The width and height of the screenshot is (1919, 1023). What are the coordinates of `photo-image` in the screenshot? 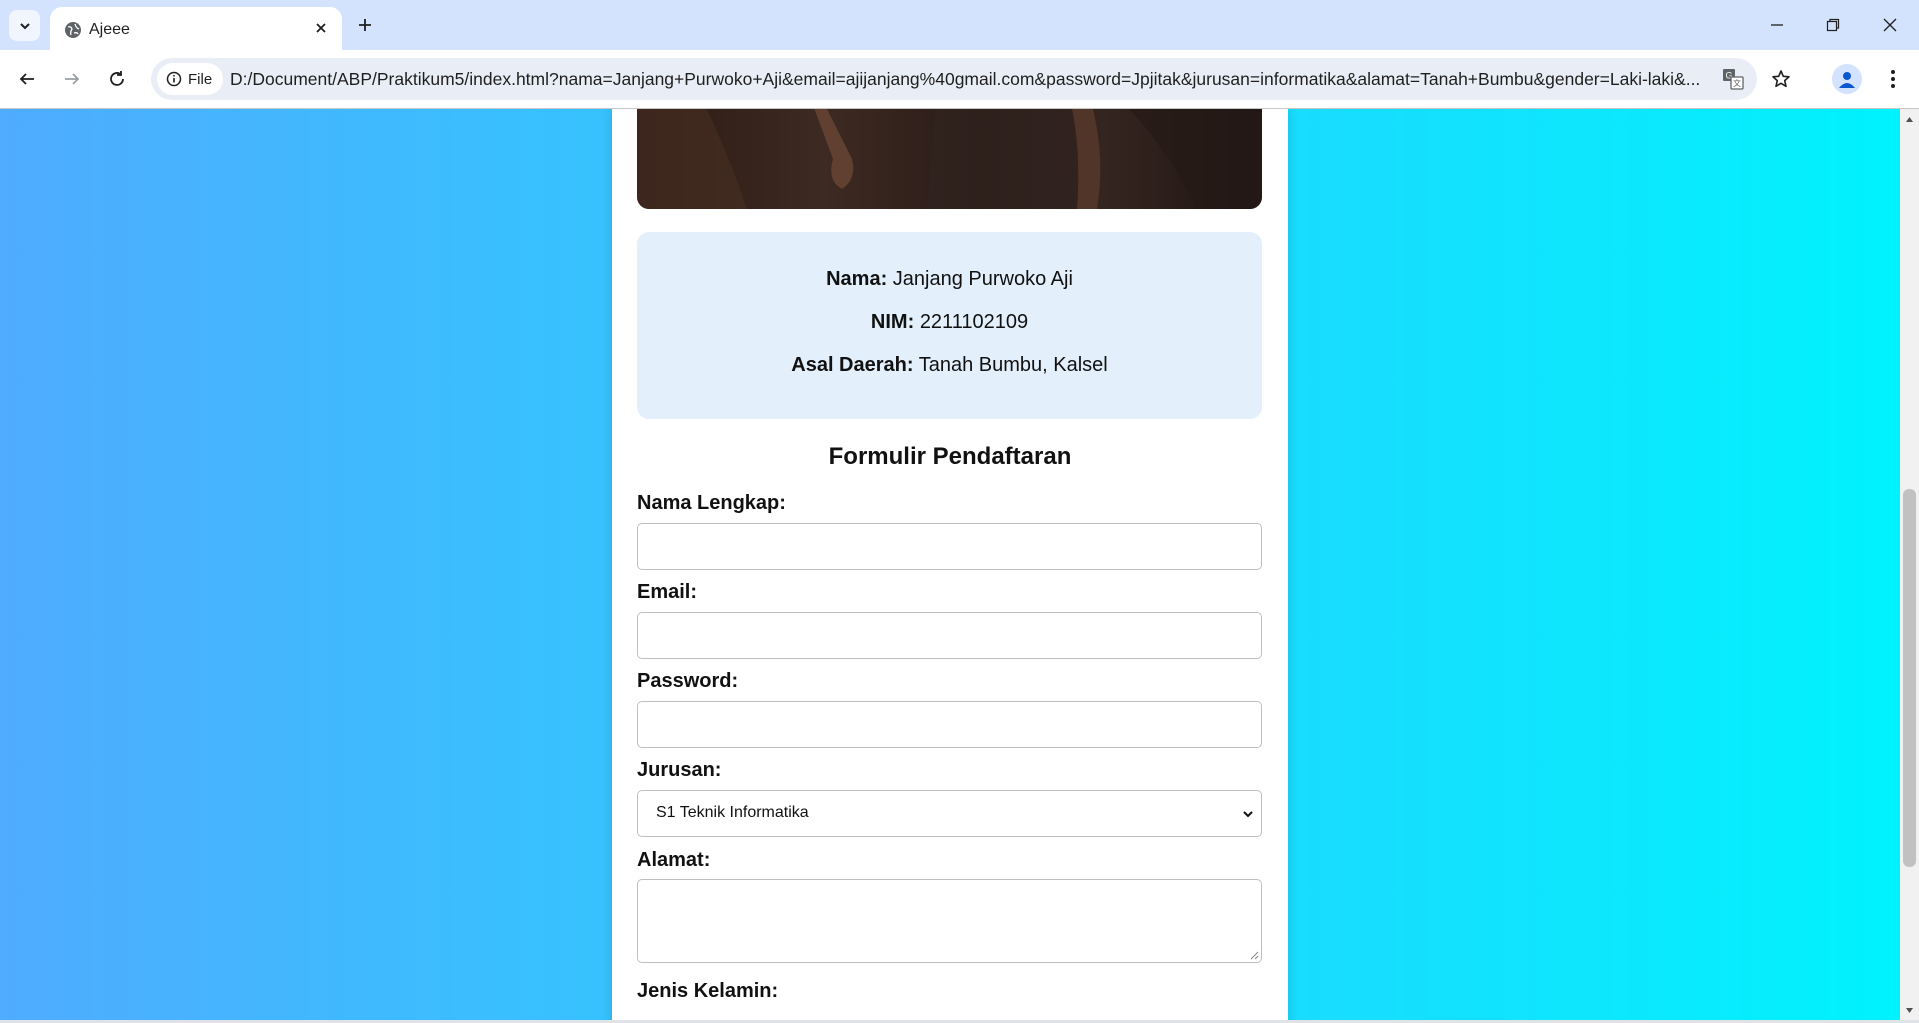 It's located at (949, 159).